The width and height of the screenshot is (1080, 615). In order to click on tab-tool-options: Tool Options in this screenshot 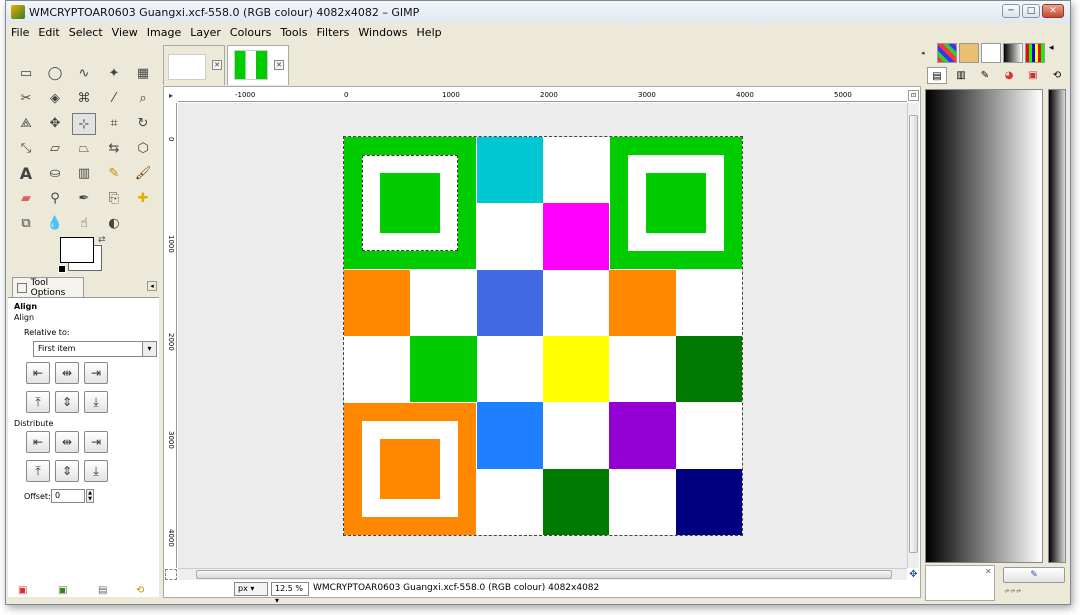, I will do `click(48, 287)`.